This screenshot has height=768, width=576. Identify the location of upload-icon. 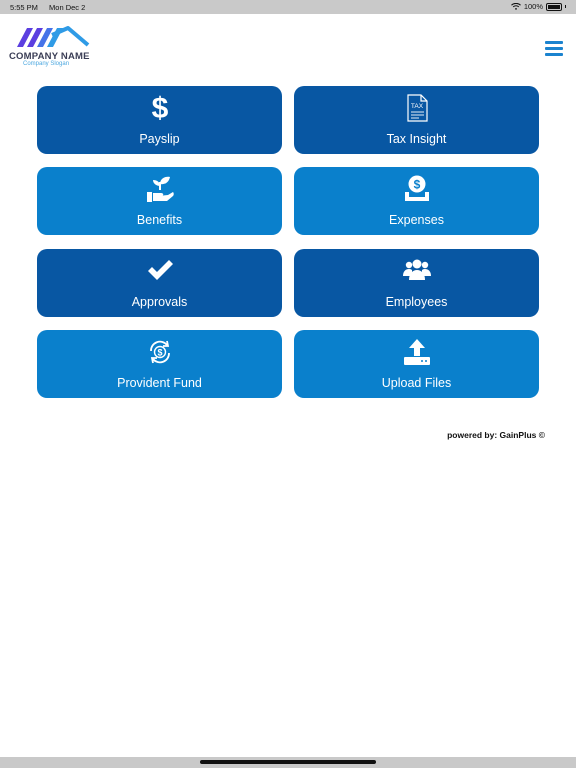
(416, 352).